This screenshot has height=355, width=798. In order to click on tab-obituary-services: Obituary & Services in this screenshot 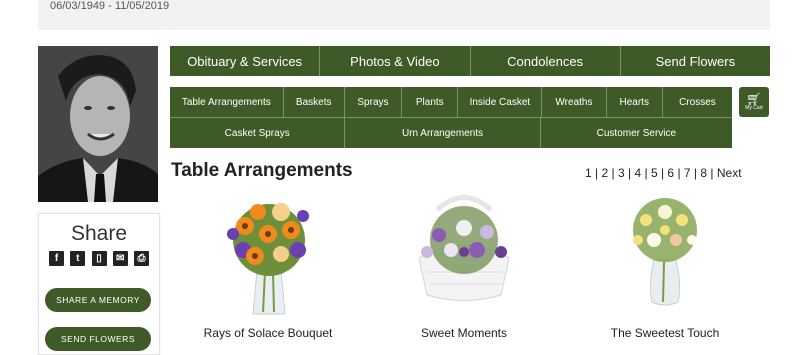, I will do `click(245, 61)`.